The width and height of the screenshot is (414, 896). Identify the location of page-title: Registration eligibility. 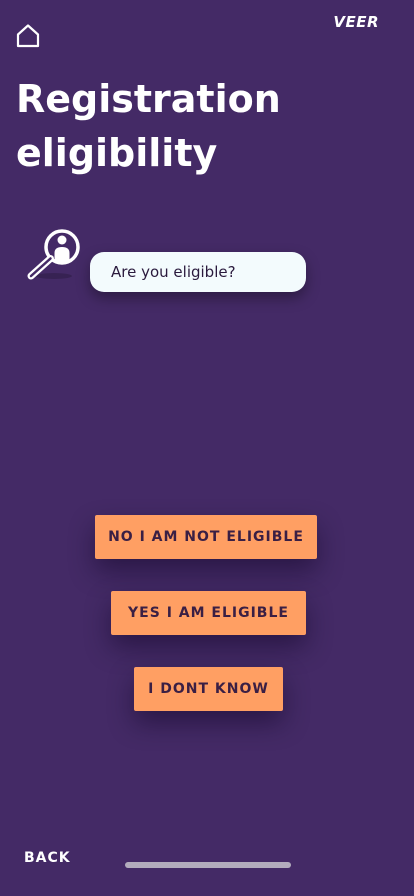
(206, 126).